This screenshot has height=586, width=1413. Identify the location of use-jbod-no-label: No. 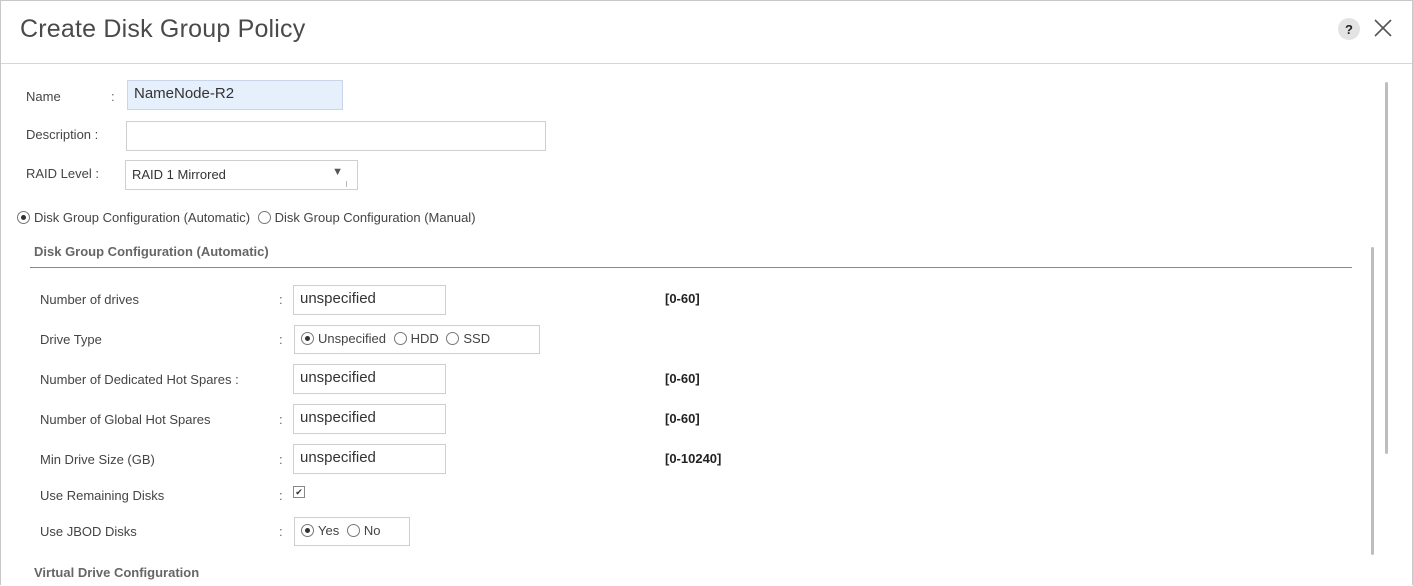
(372, 530).